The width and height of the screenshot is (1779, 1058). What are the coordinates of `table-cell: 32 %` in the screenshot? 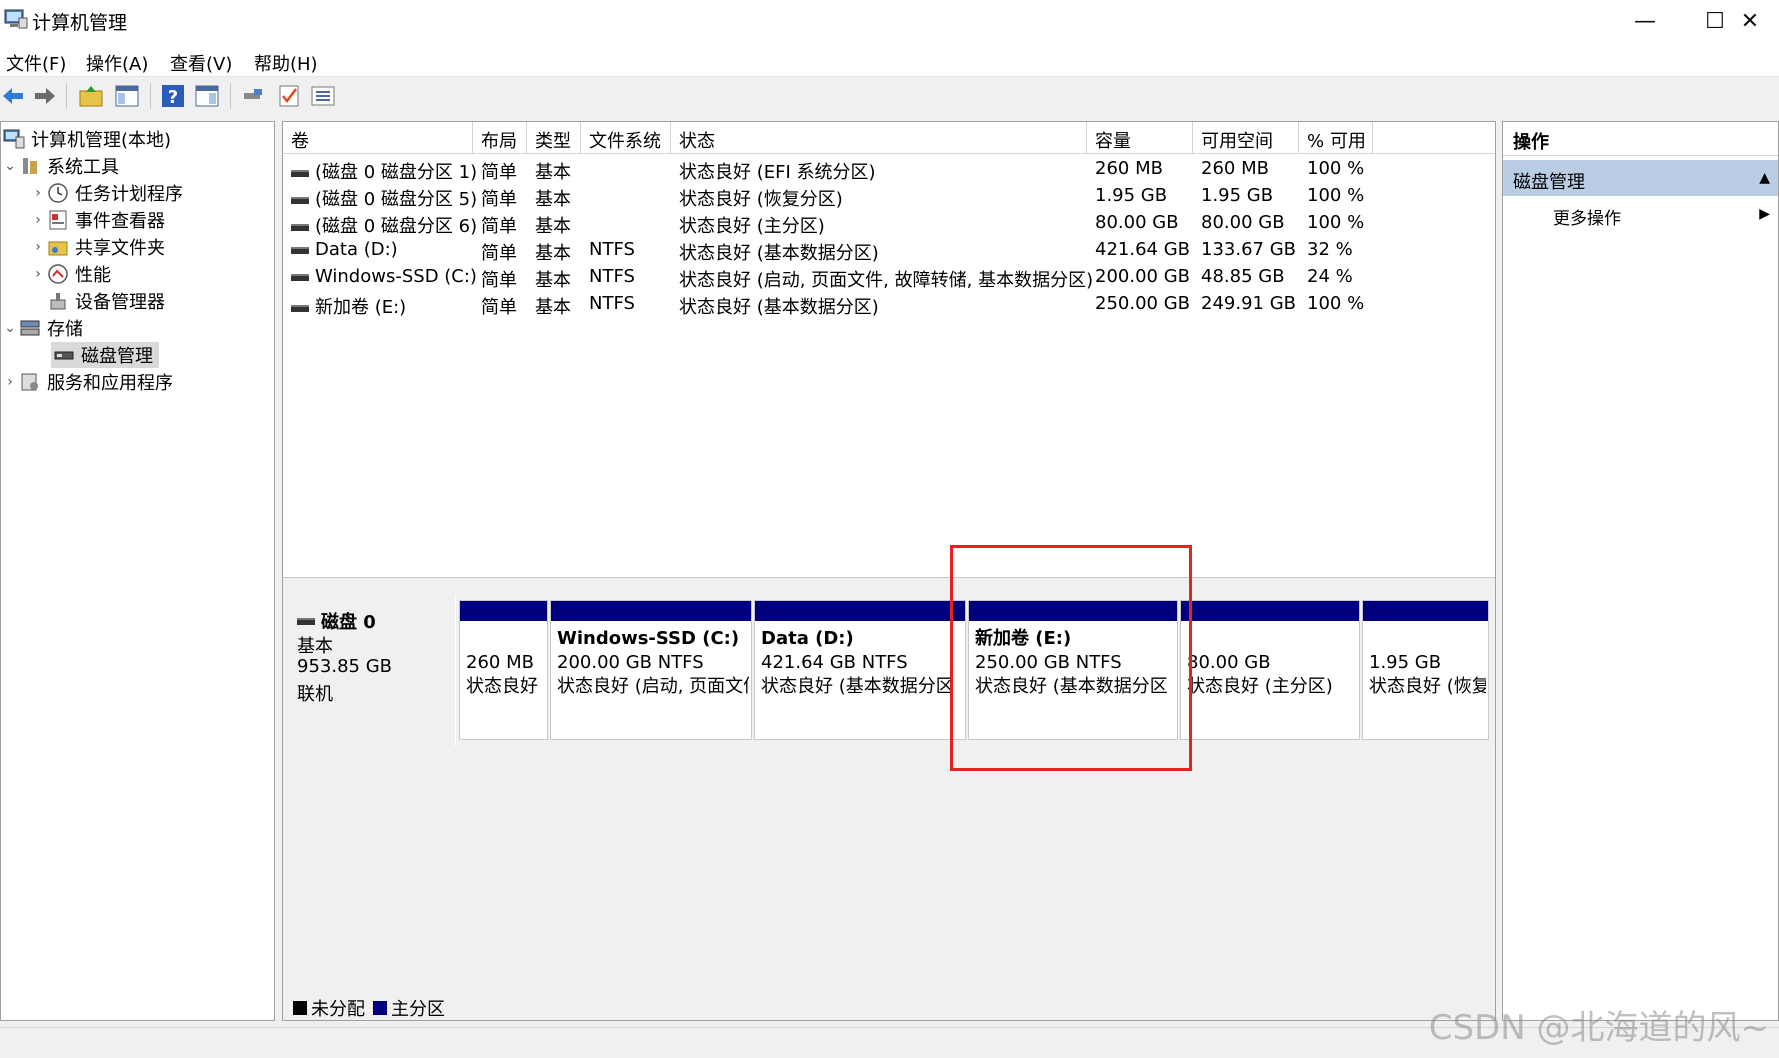 It's located at (1330, 249).